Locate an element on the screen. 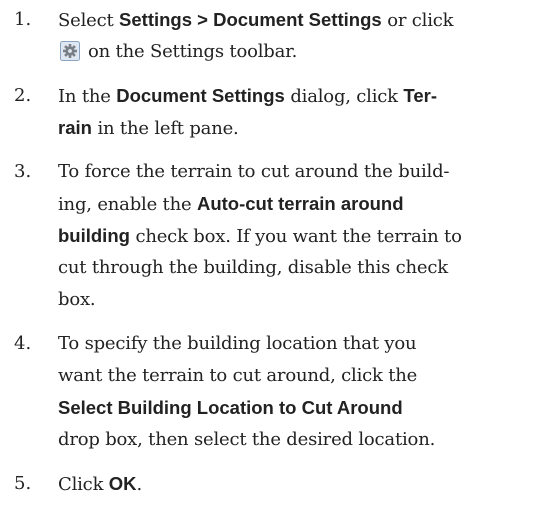  step-line: Select Building Location to Cut Around is located at coordinates (293, 408).